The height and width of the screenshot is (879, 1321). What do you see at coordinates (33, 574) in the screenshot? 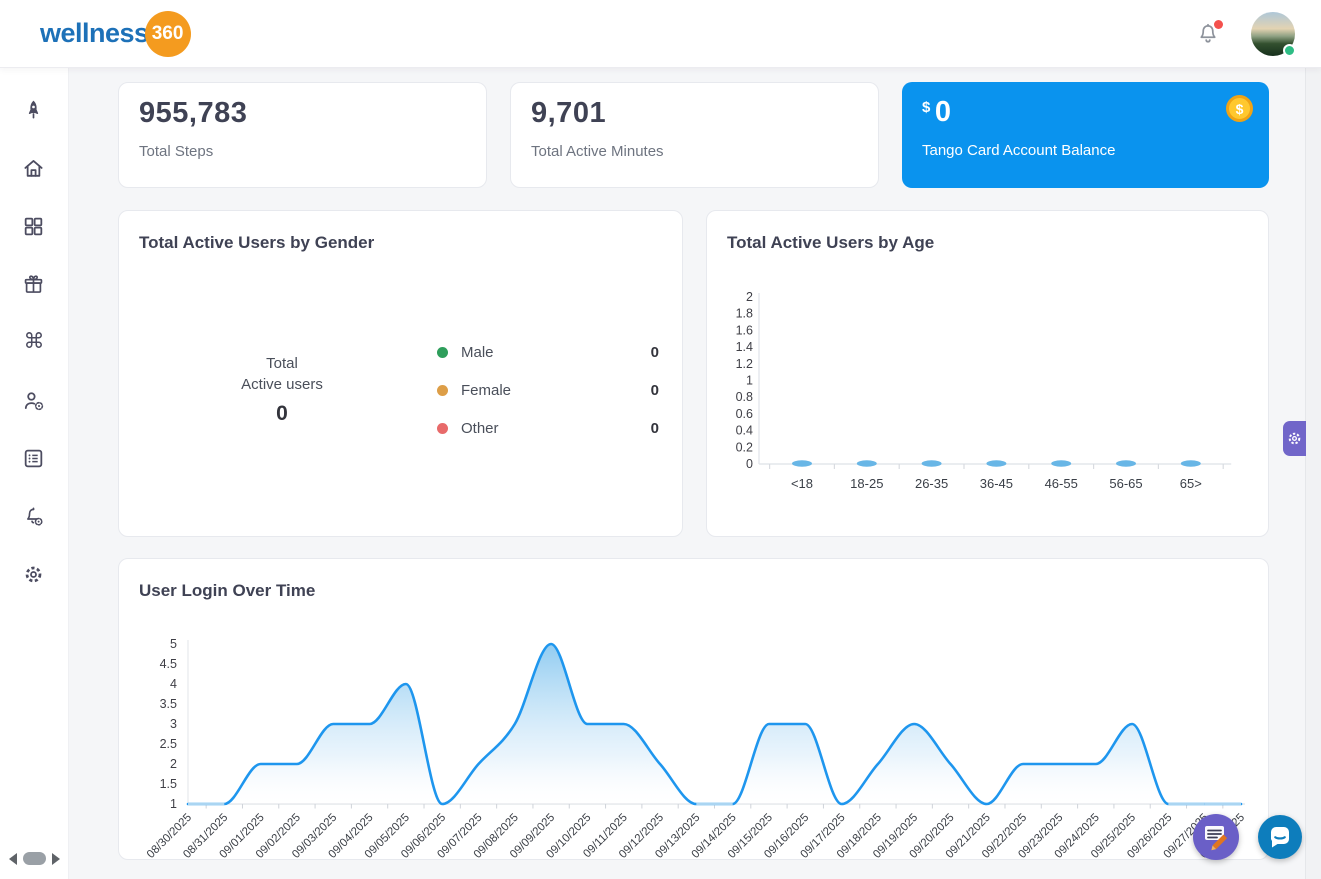
I see `sidebar-item-settings` at bounding box center [33, 574].